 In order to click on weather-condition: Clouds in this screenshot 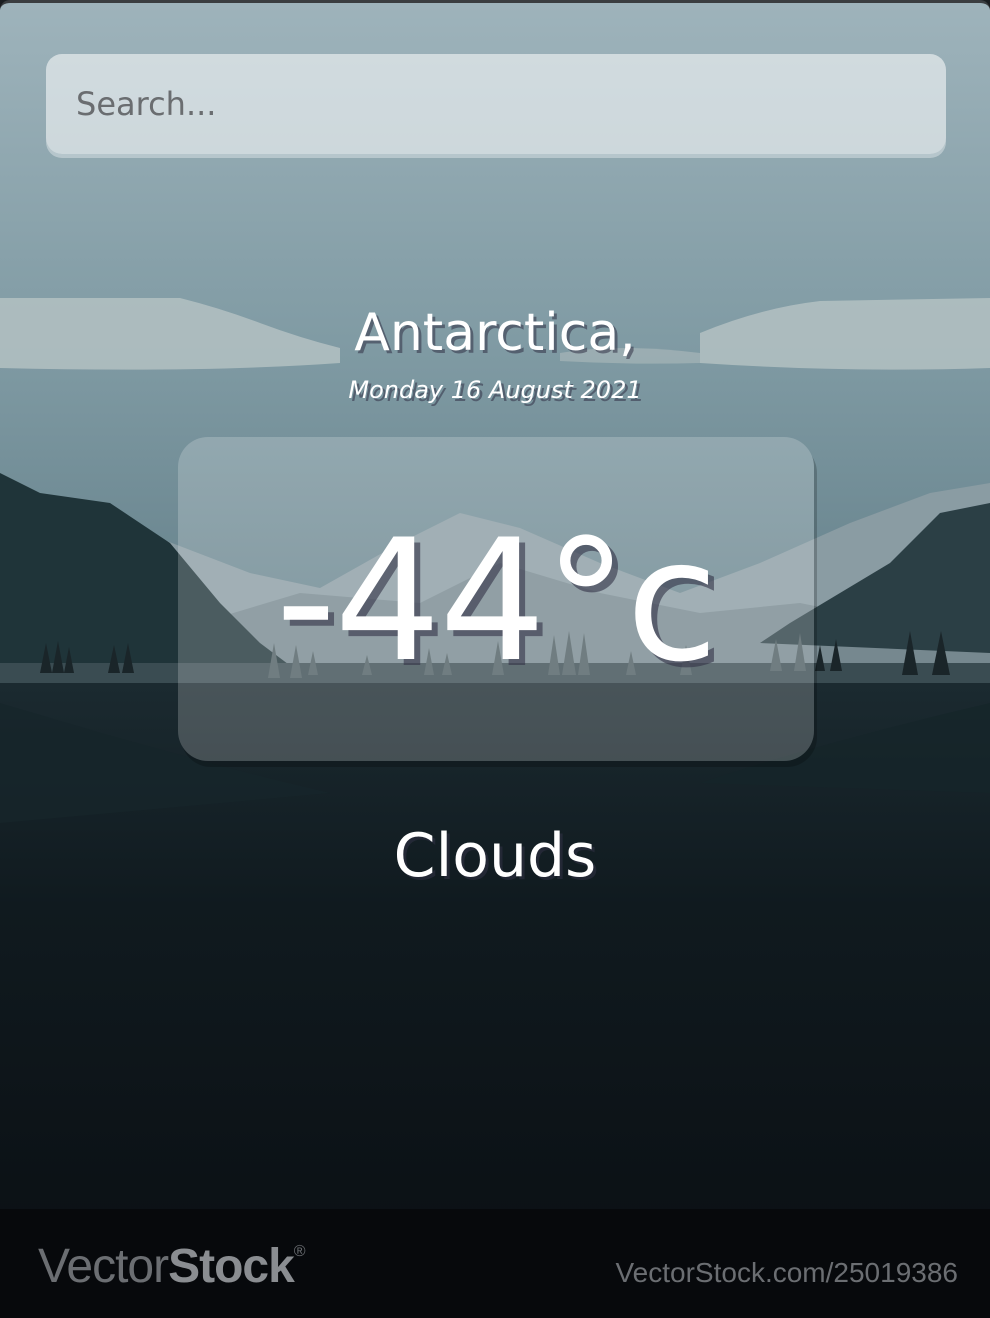, I will do `click(495, 856)`.